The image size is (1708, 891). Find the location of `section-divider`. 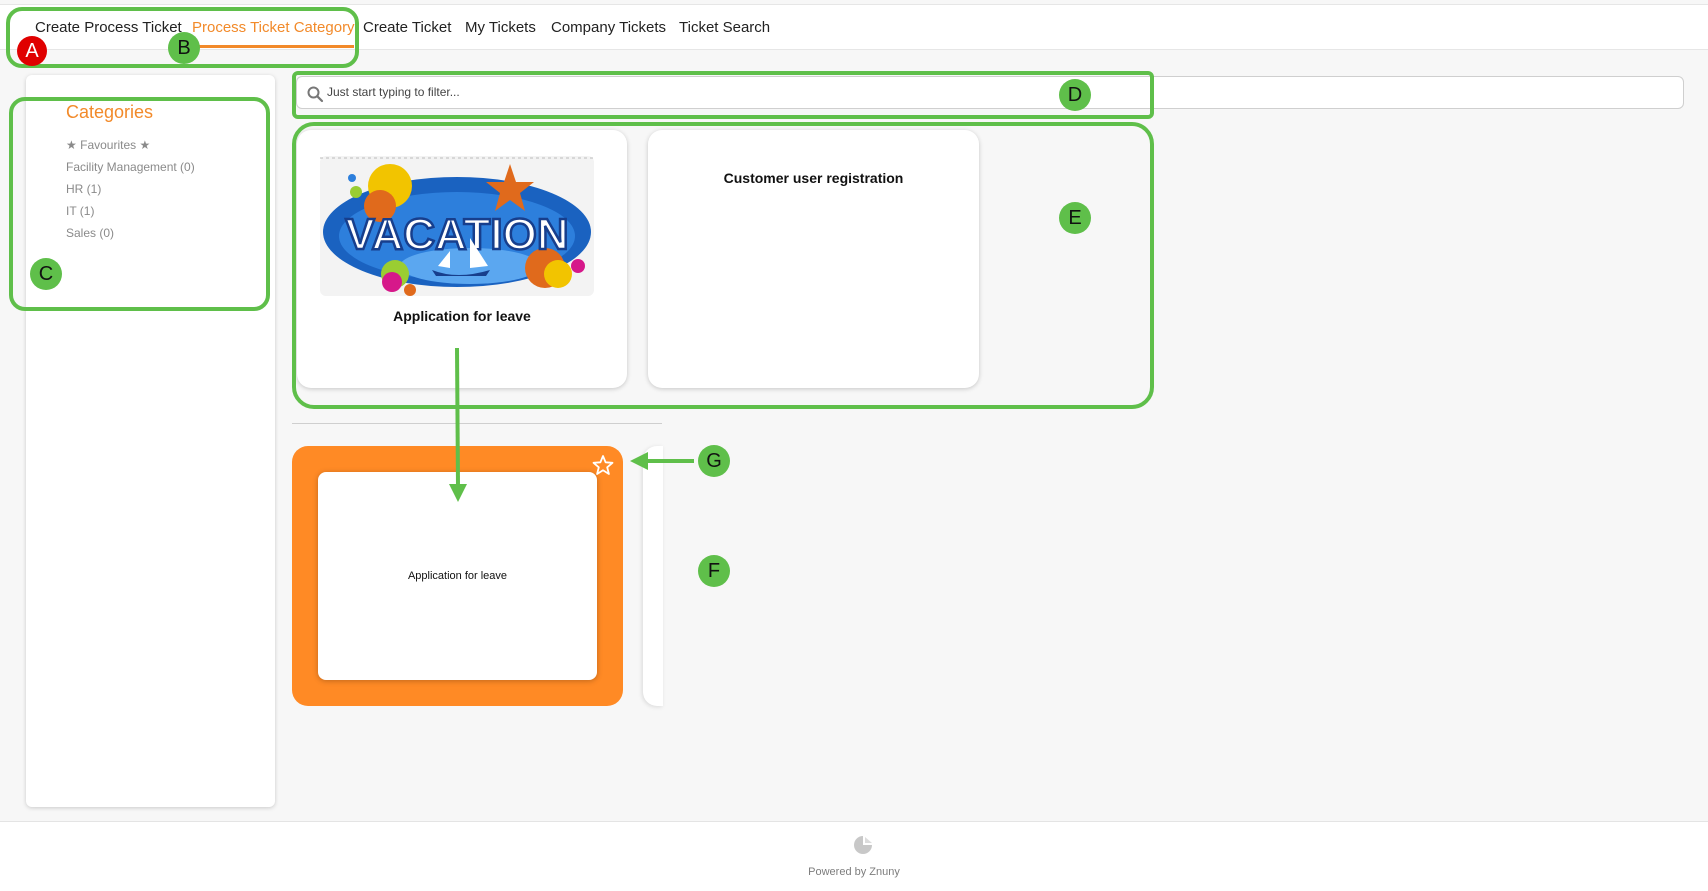

section-divider is located at coordinates (477, 423).